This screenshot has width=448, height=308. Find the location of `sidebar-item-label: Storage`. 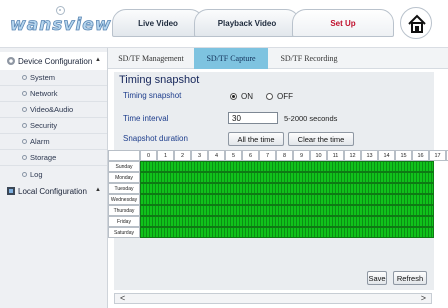

sidebar-item-label: Storage is located at coordinates (43, 157).